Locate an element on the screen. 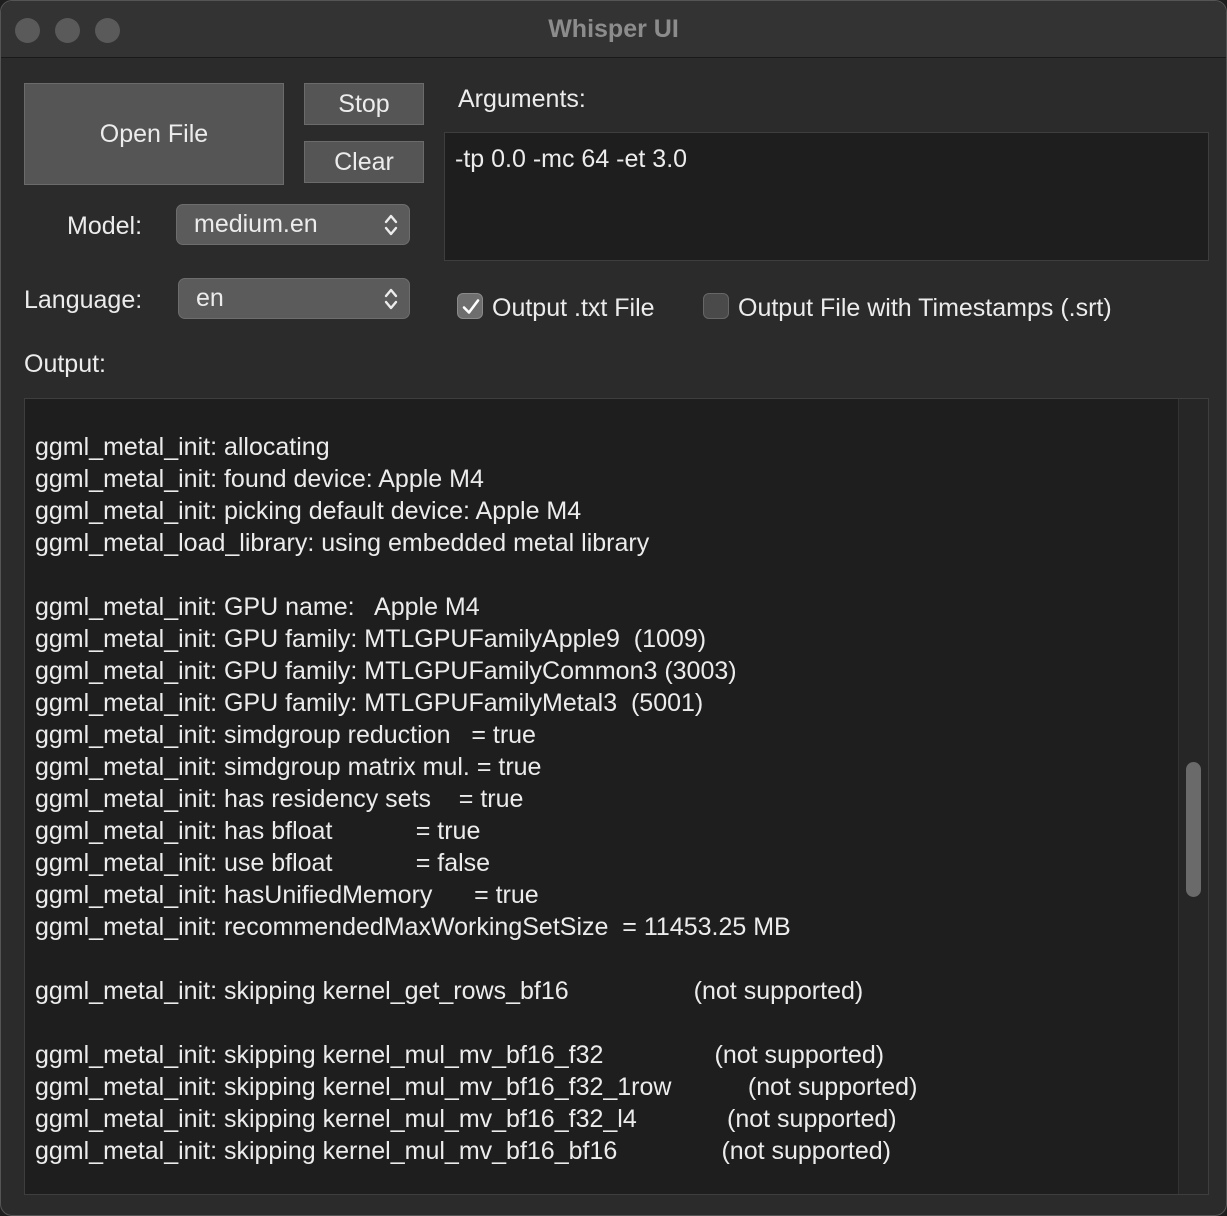  model-label: Model: is located at coordinates (105, 226).